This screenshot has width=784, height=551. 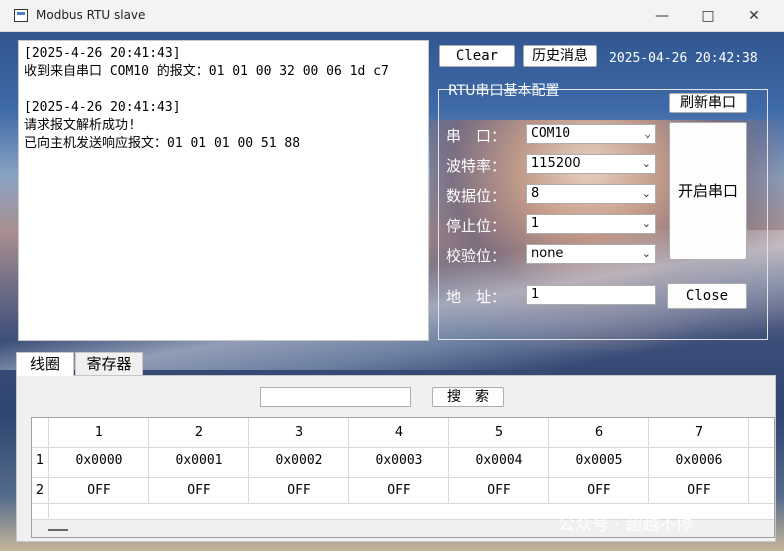 I want to click on timestamp: 2025-04-26 20:42:38, so click(x=683, y=58).